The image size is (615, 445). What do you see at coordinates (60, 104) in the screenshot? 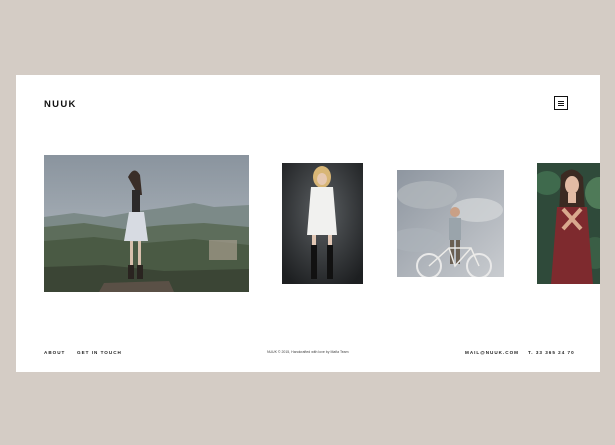
I see `site-logo: NUUK` at bounding box center [60, 104].